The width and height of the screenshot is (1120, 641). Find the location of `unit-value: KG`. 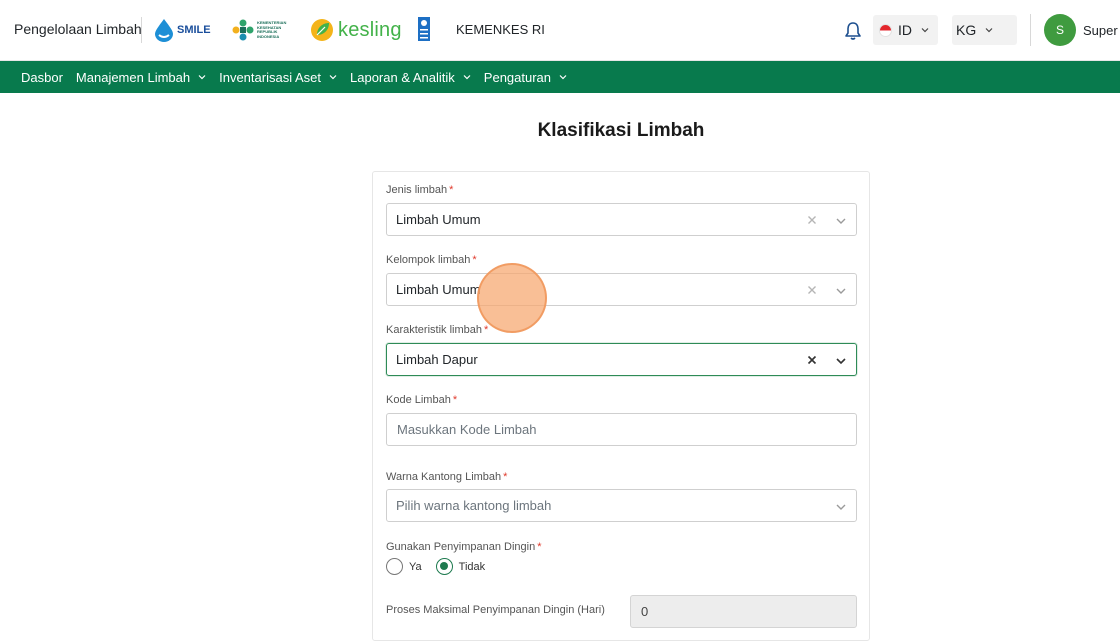

unit-value: KG is located at coordinates (966, 30).